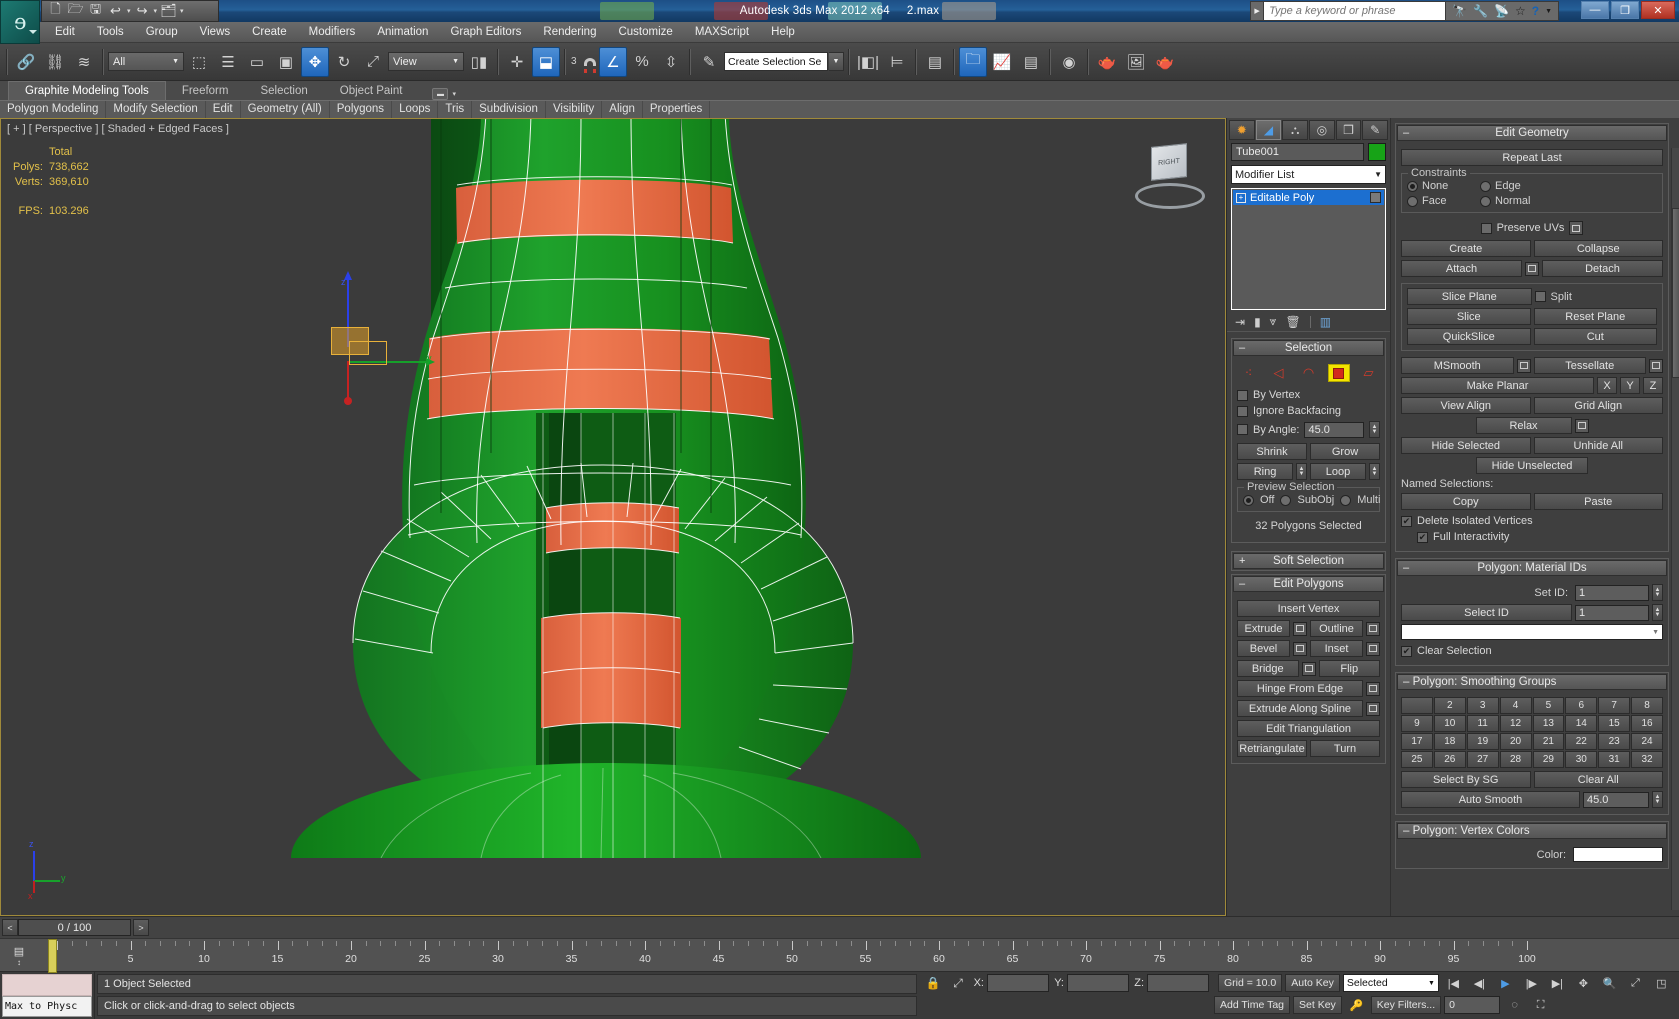  What do you see at coordinates (1356, 1005) in the screenshot?
I see `set-key-toggle-icon: 🔑` at bounding box center [1356, 1005].